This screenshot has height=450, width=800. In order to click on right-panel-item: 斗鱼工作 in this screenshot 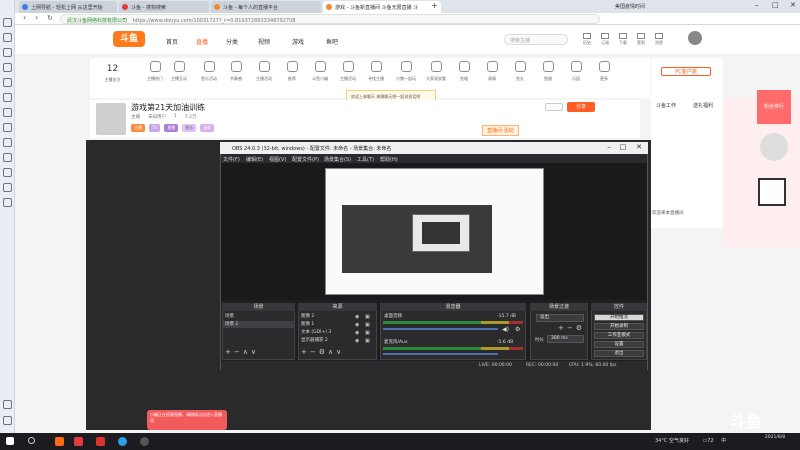, I will do `click(666, 105)`.